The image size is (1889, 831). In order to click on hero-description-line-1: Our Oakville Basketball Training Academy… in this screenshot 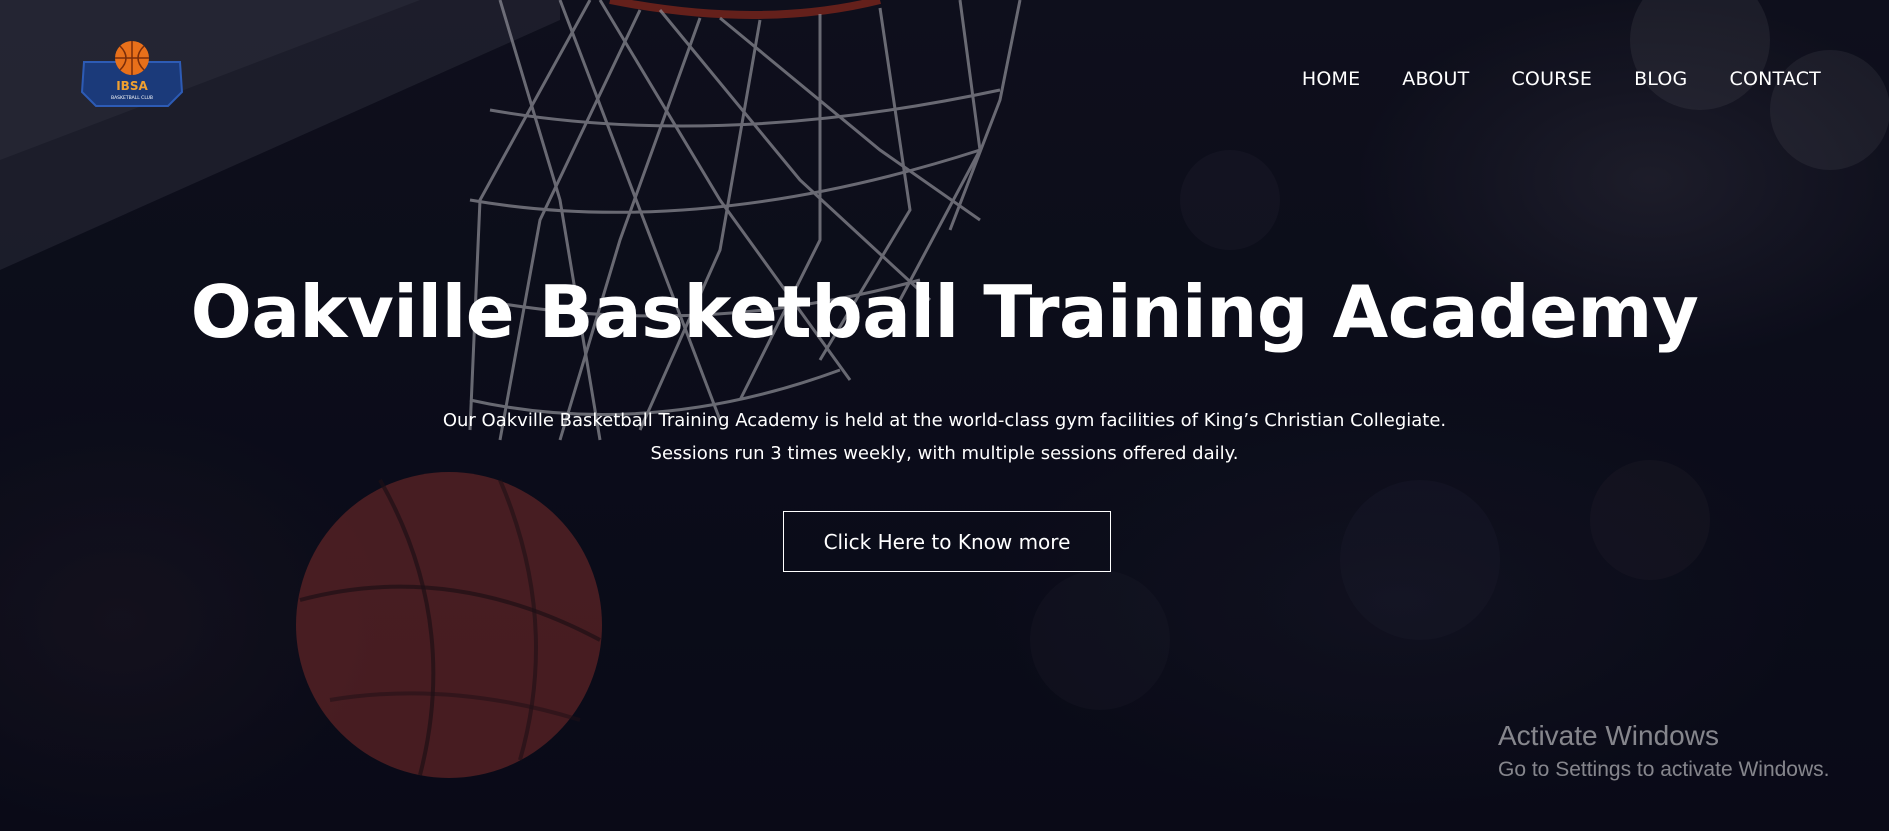, I will do `click(944, 420)`.